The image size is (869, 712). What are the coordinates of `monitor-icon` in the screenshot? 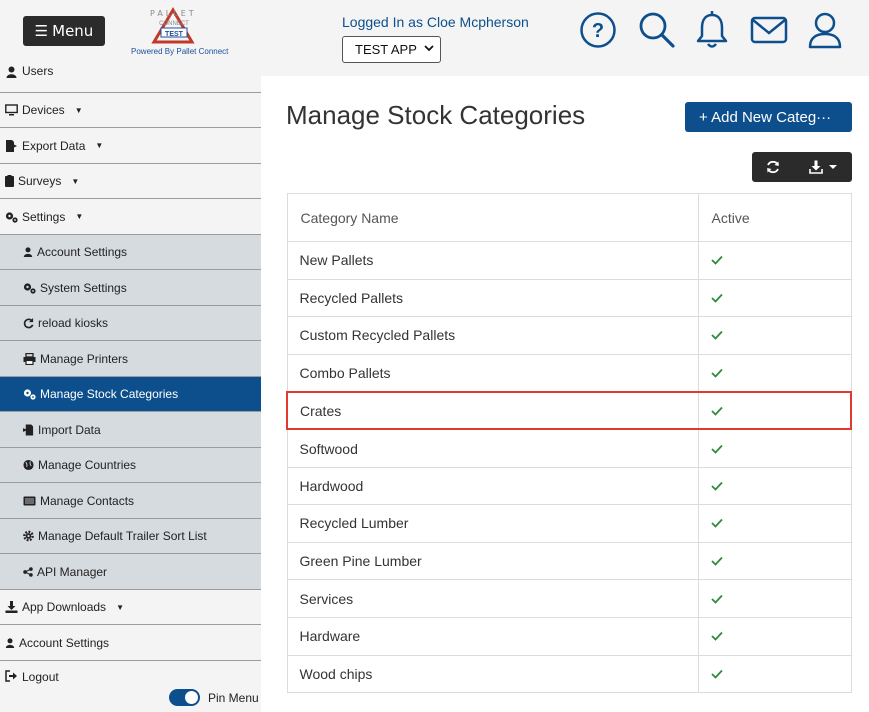 It's located at (11, 110).